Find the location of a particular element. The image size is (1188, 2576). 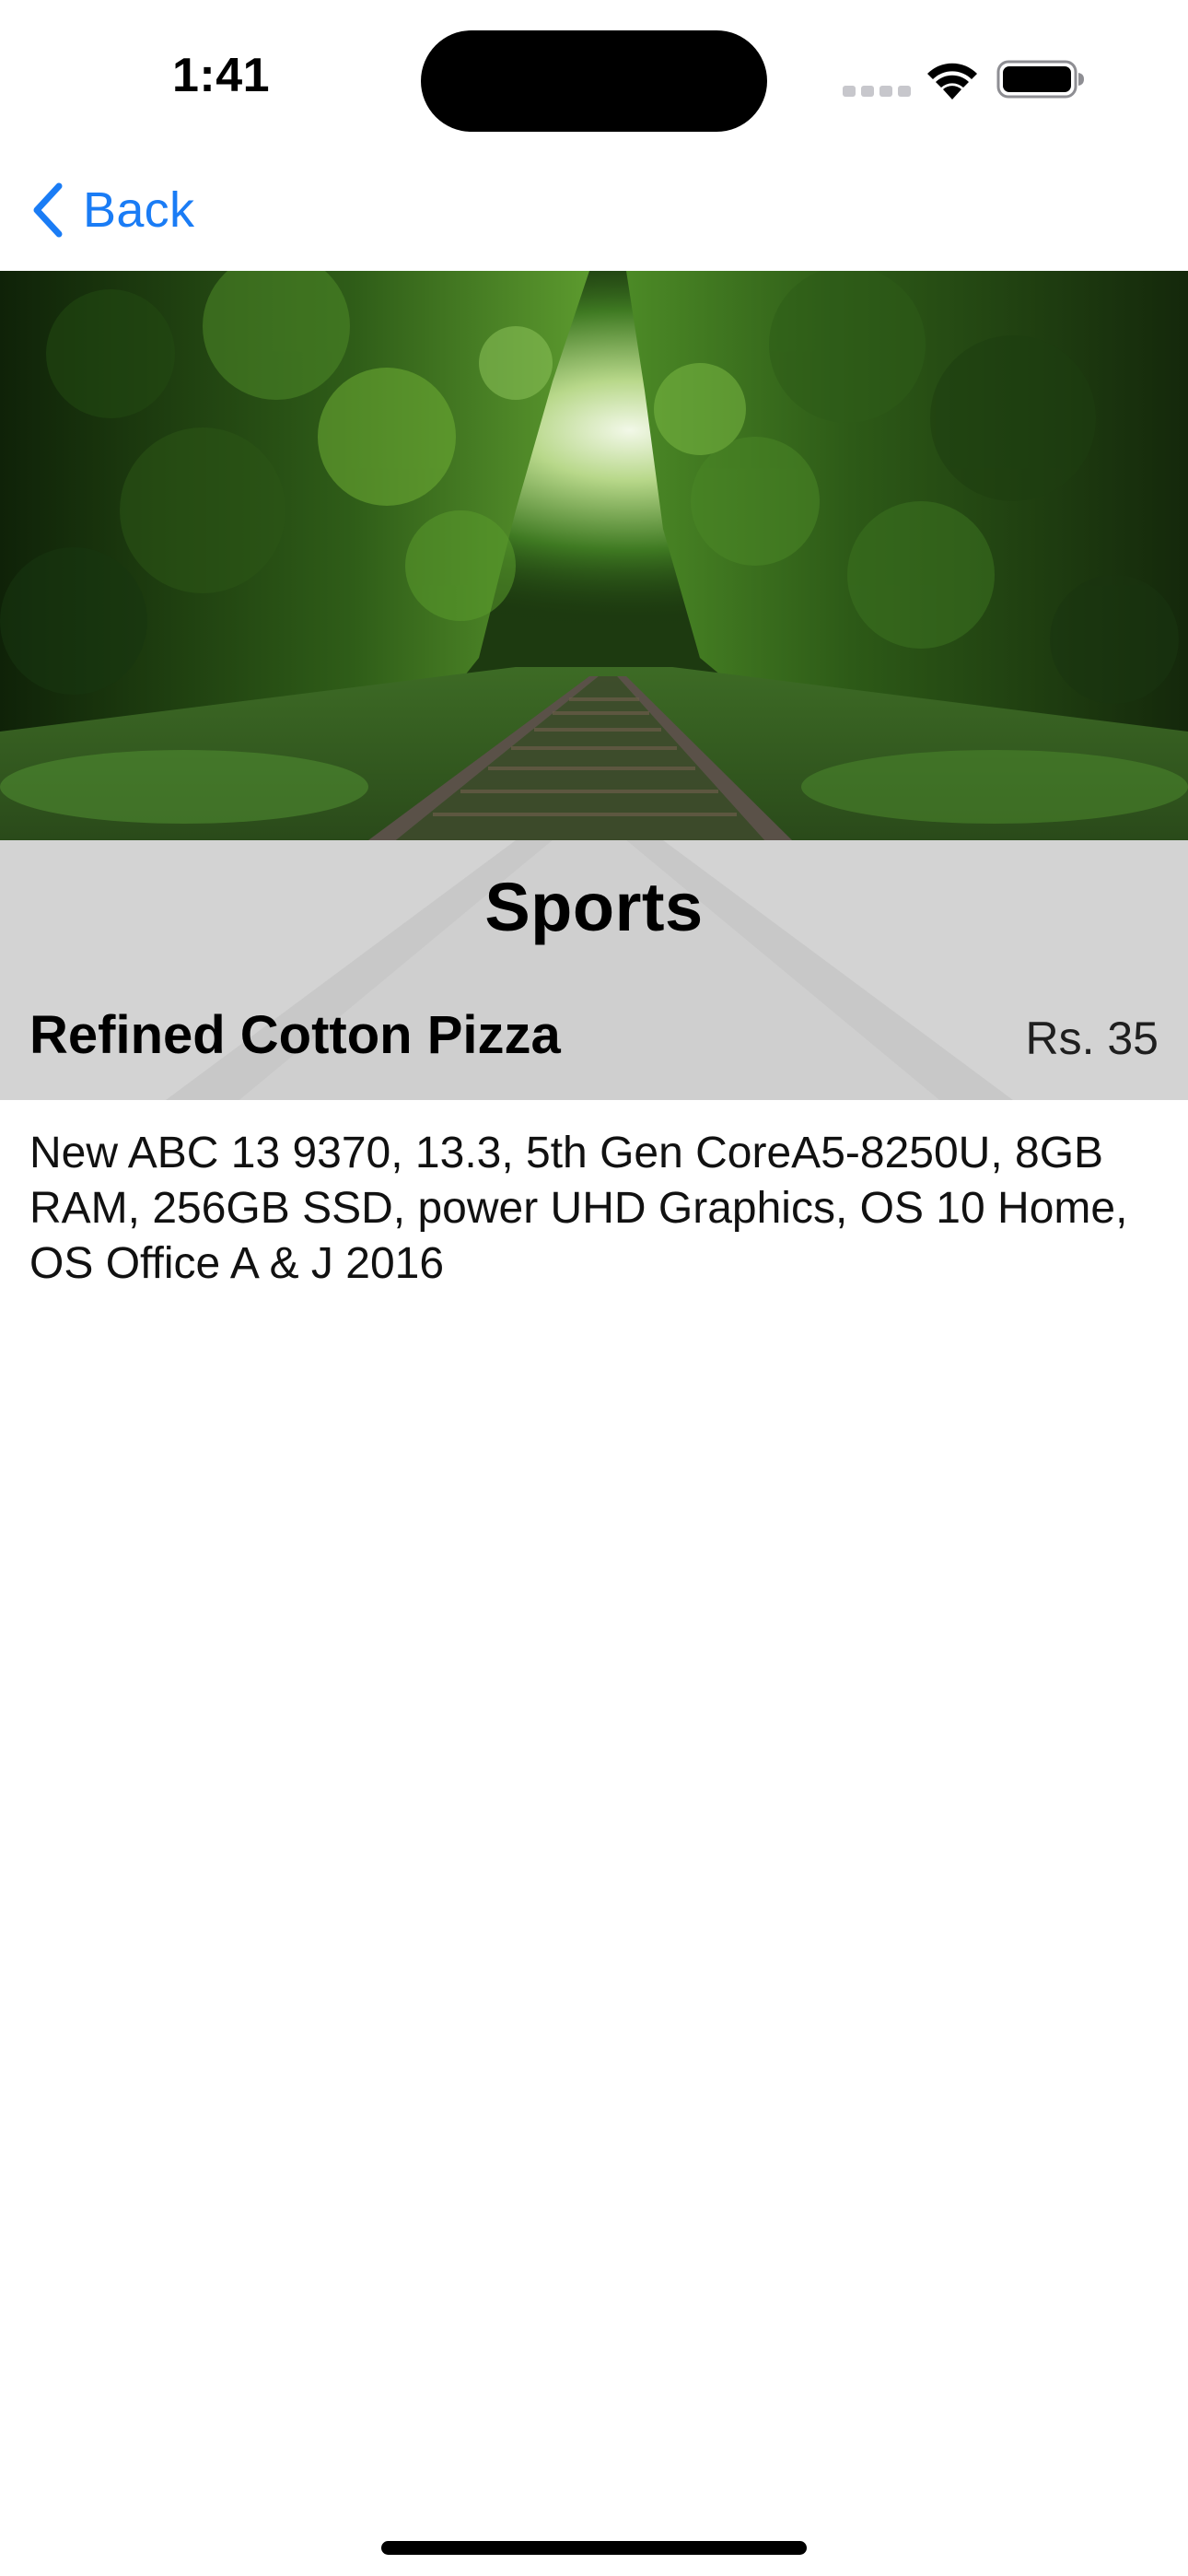

dynamic-island is located at coordinates (594, 81).